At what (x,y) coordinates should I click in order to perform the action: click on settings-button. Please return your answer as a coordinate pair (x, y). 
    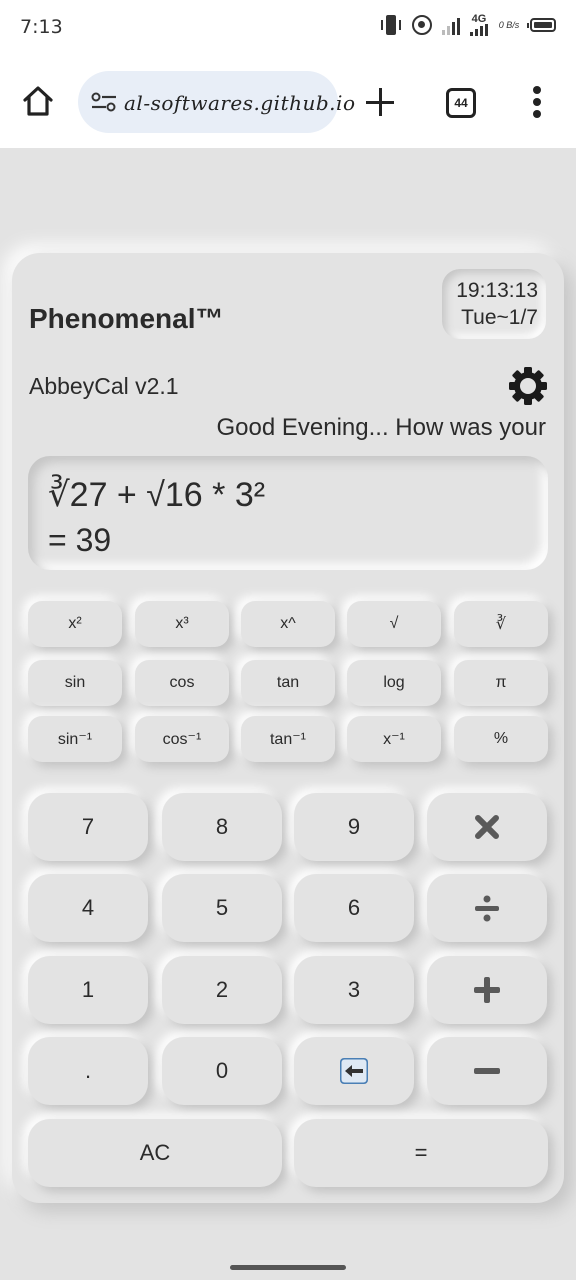
    Looking at the image, I should click on (528, 386).